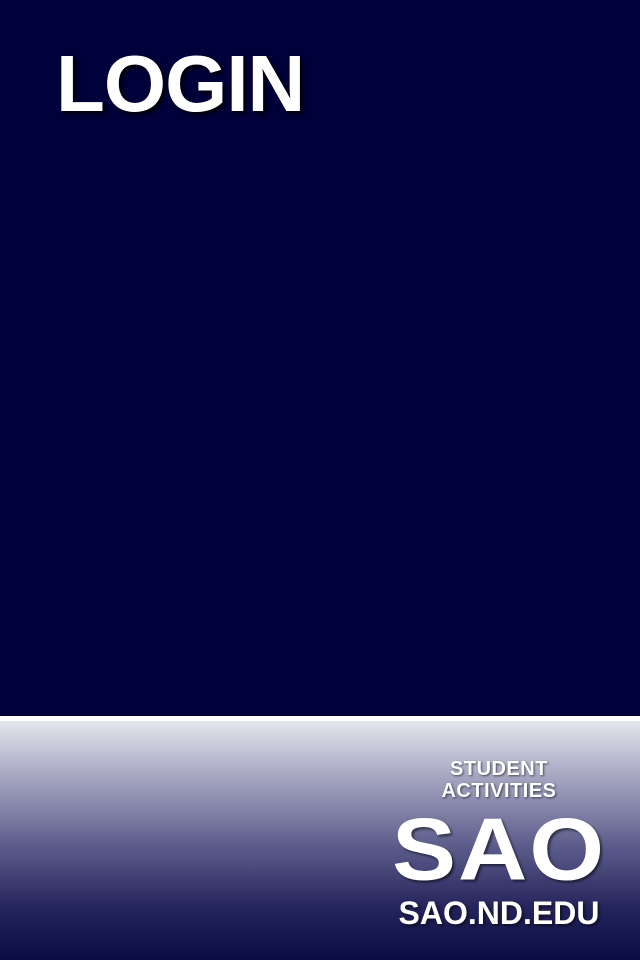 This screenshot has height=960, width=640. I want to click on page-title: LOGIN, so click(180, 83).